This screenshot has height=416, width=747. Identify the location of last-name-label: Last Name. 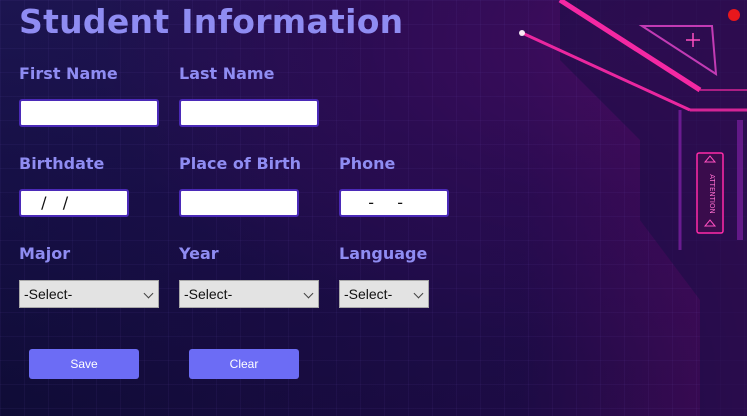
(227, 73).